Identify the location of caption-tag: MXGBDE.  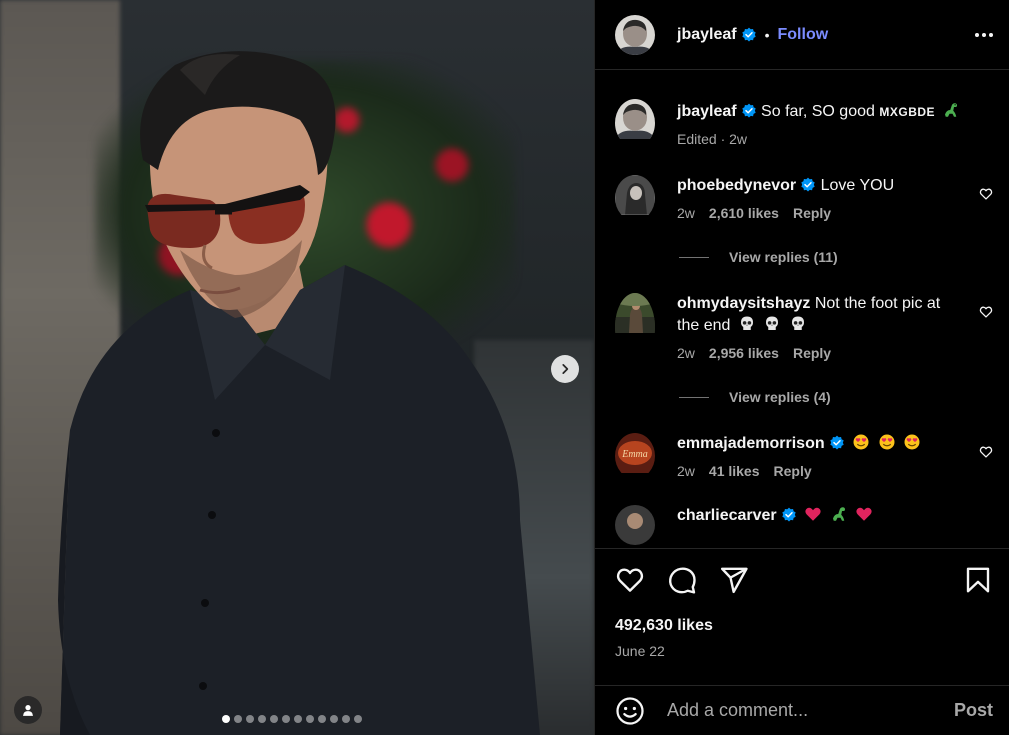
(907, 112).